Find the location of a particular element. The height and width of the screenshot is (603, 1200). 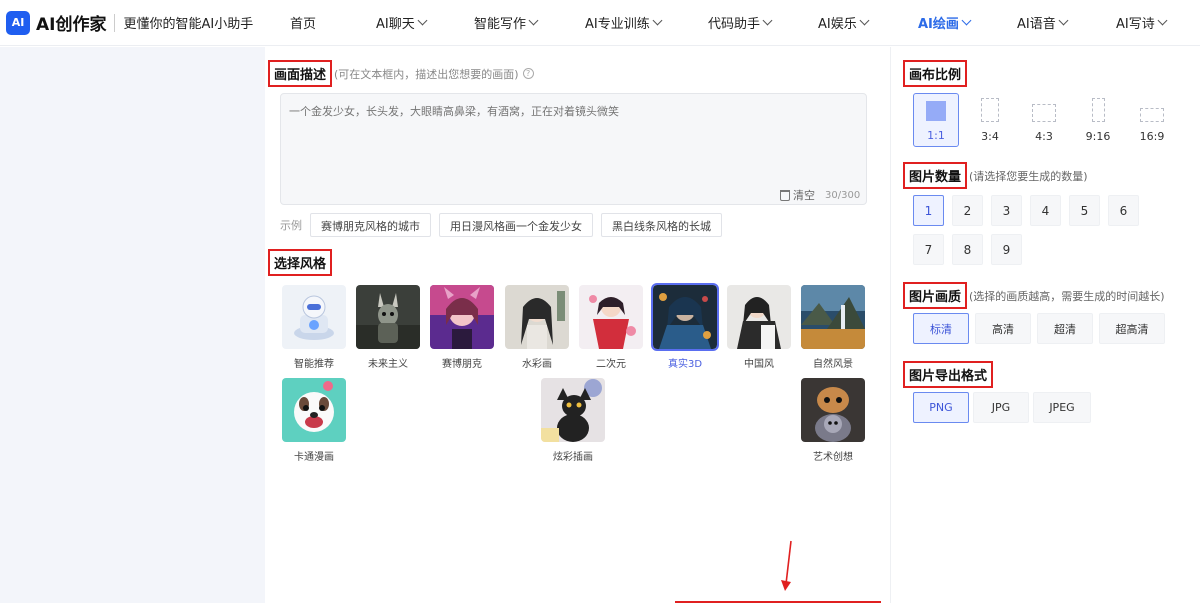

style-card: 自然风景 is located at coordinates (833, 327).